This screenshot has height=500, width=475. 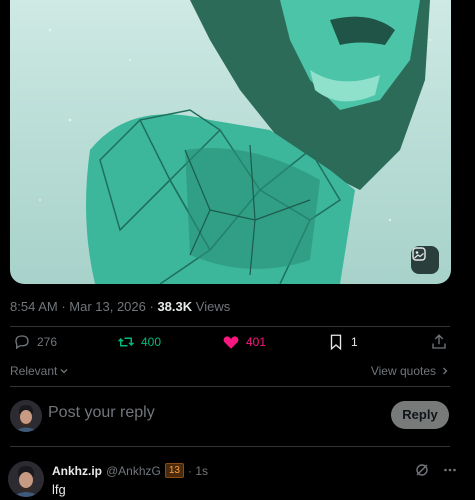 What do you see at coordinates (64, 371) in the screenshot?
I see `chevron-down-icon` at bounding box center [64, 371].